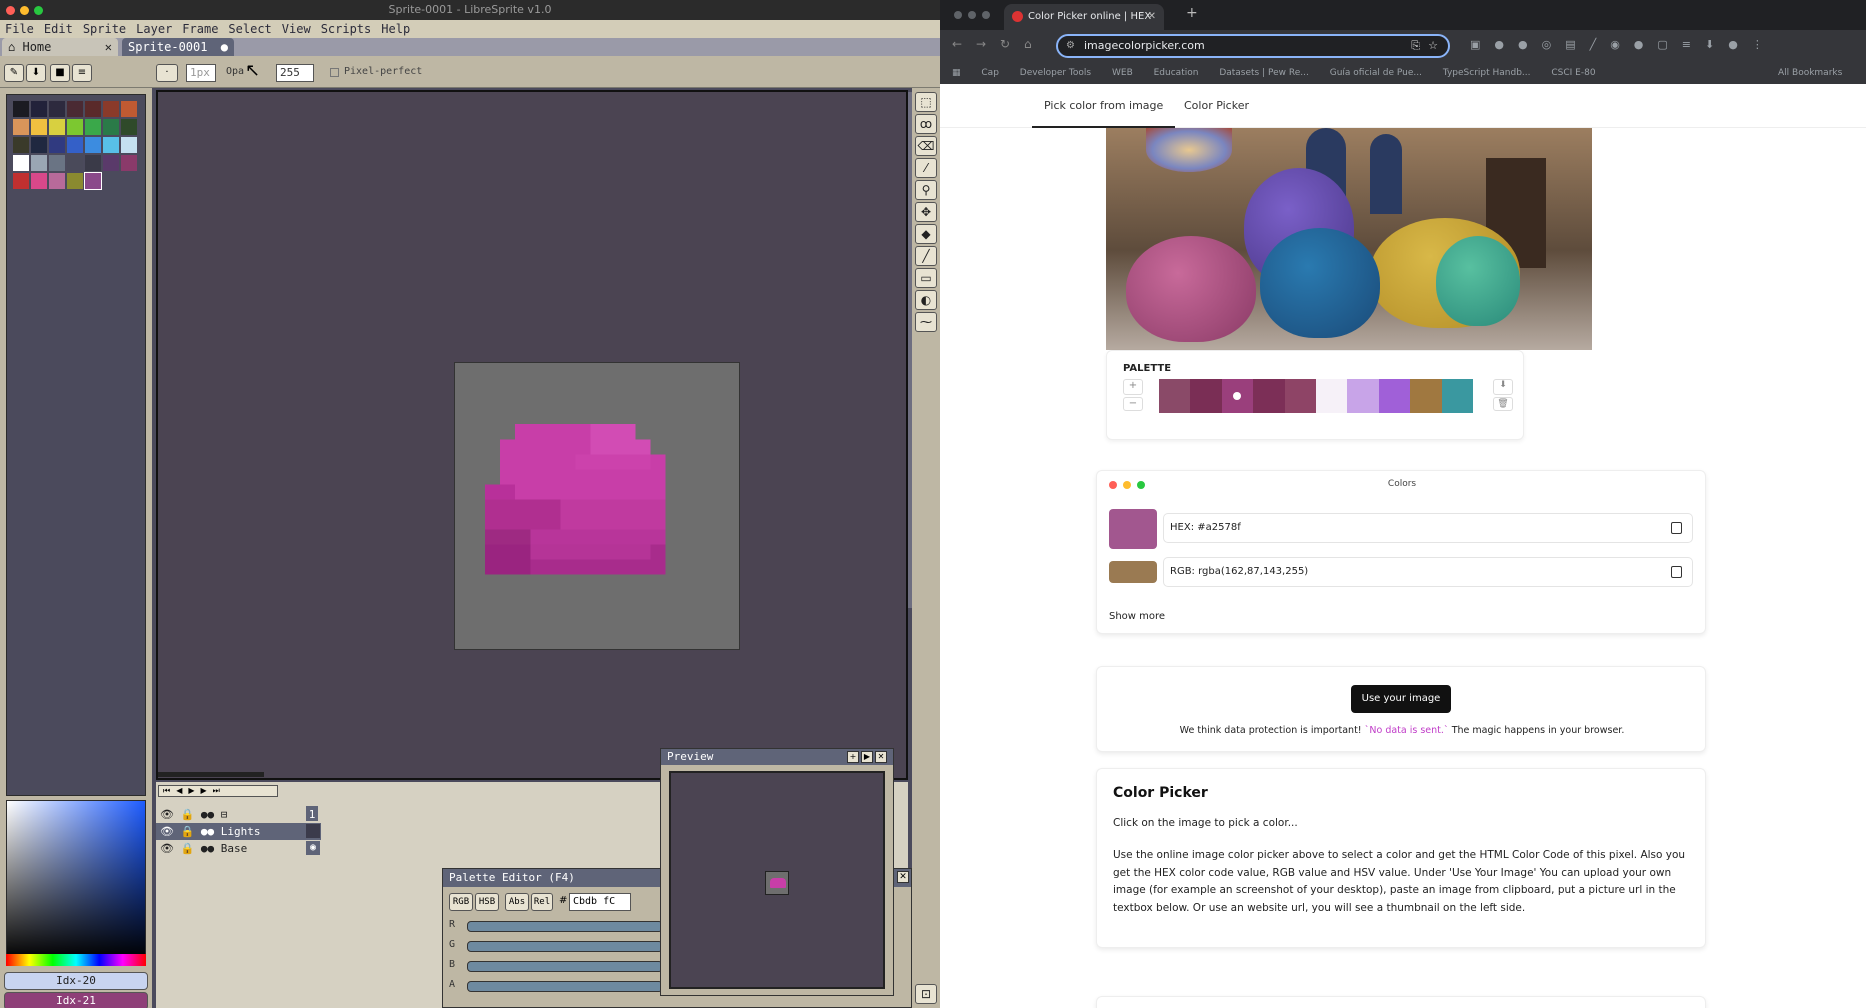  Describe the element at coordinates (1810, 73) in the screenshot. I see `all-bookmarks: All Bookmarks` at that location.